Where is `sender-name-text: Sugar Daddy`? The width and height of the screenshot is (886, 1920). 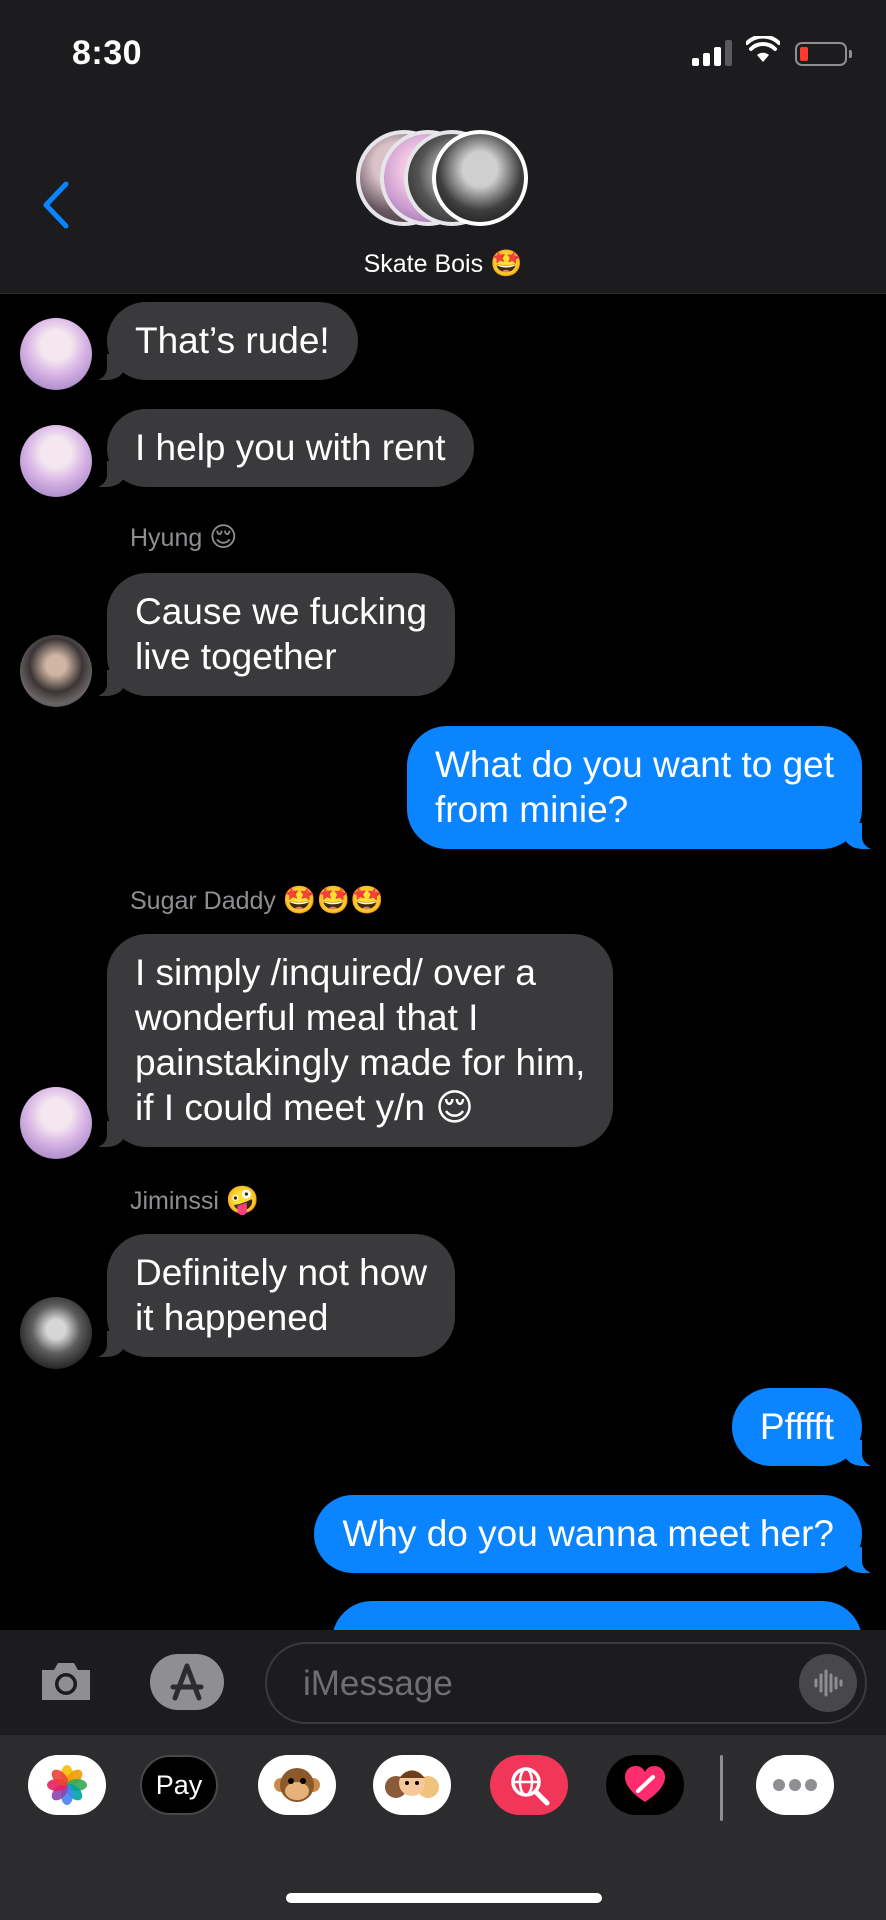
sender-name-text: Sugar Daddy is located at coordinates (203, 901).